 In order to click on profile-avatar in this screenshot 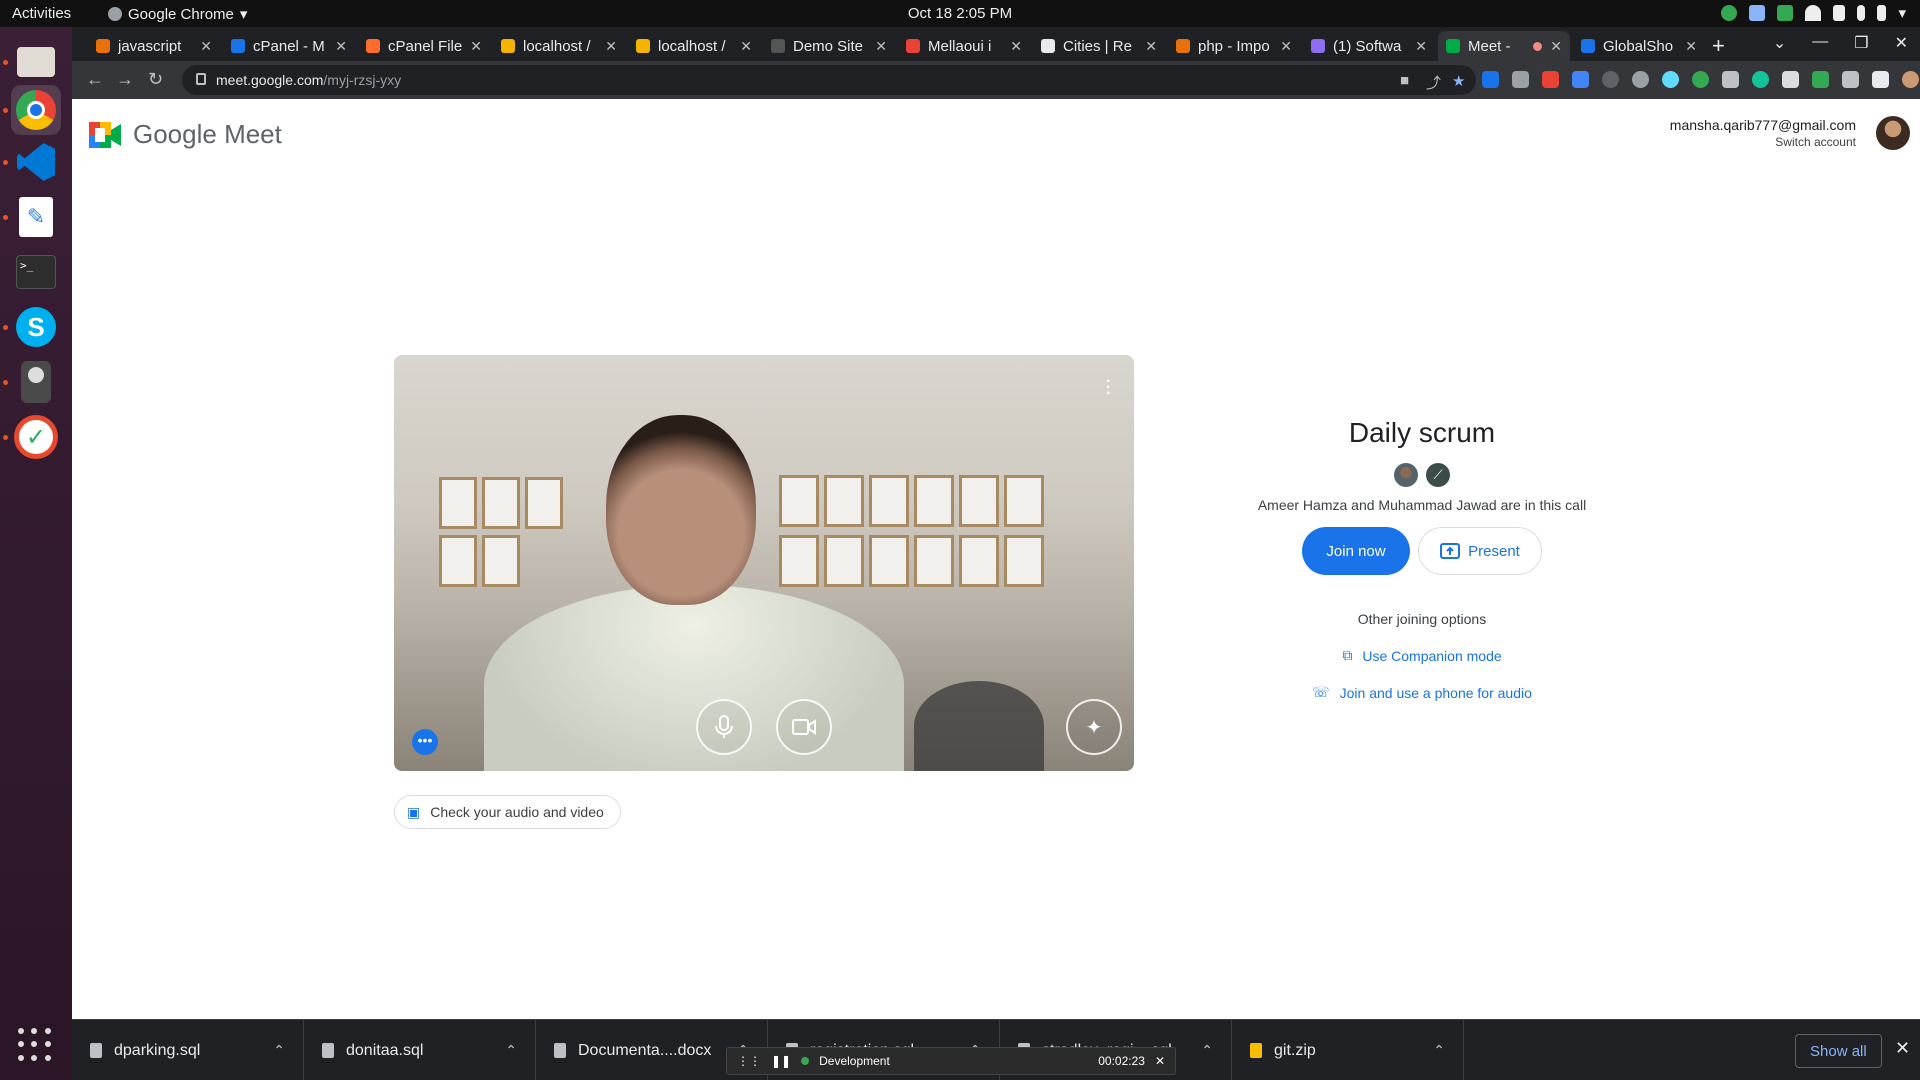, I will do `click(1910, 79)`.